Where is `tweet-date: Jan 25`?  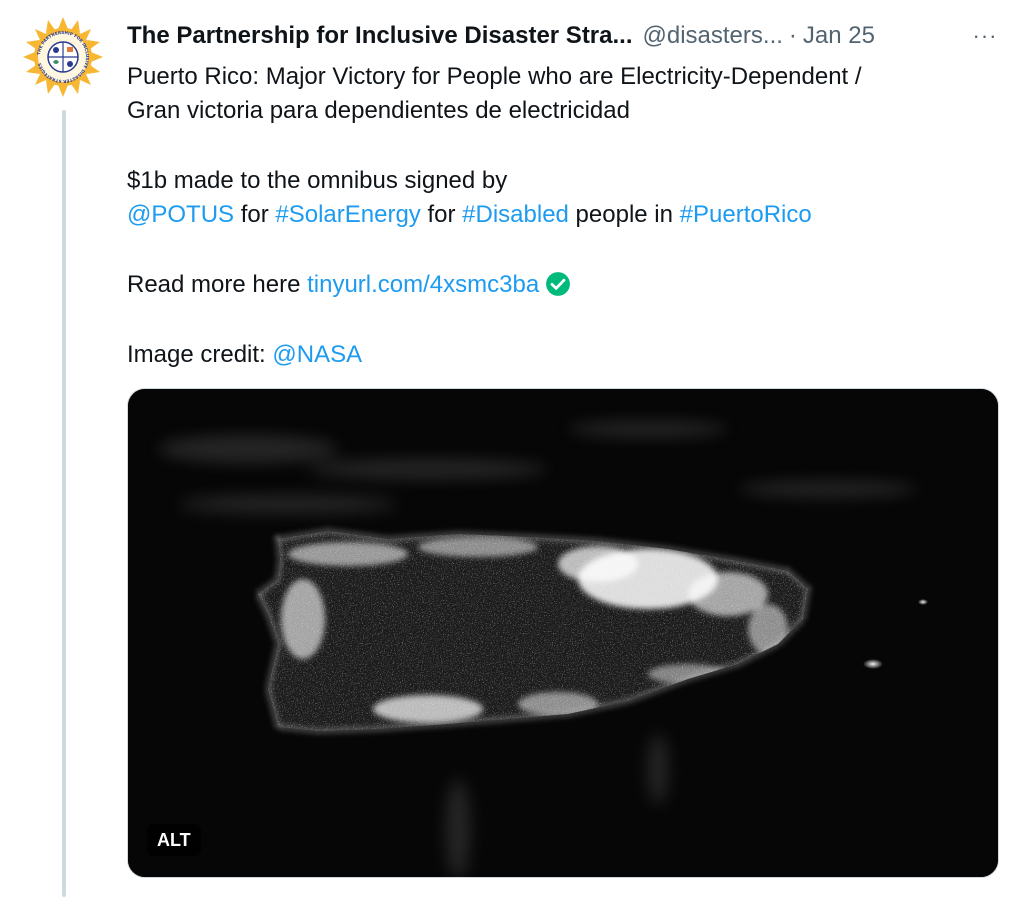 tweet-date: Jan 25 is located at coordinates (839, 36).